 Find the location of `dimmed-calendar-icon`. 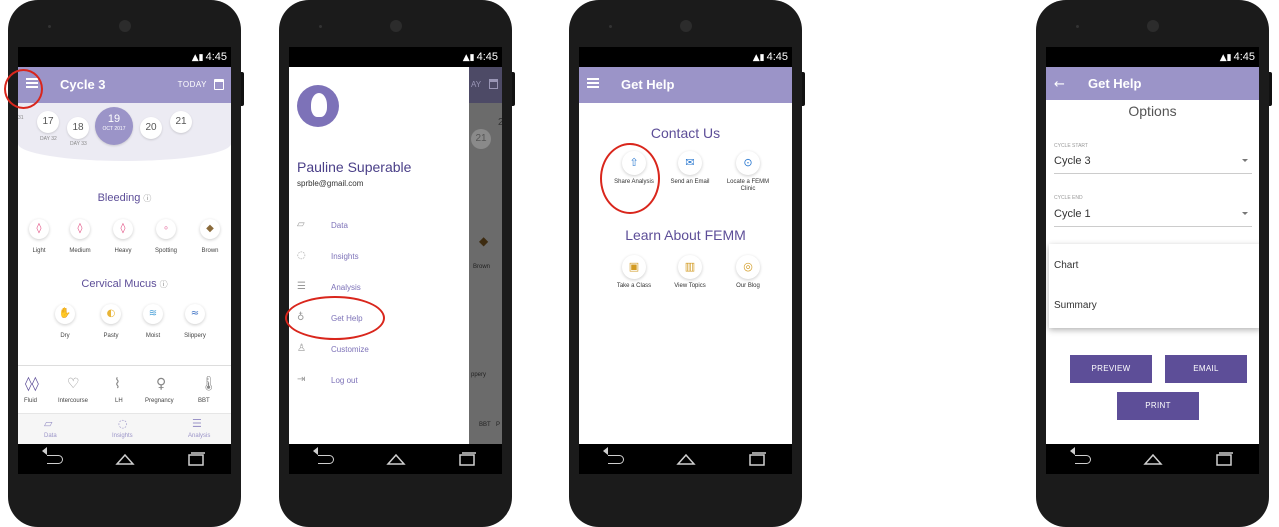

dimmed-calendar-icon is located at coordinates (493, 84).